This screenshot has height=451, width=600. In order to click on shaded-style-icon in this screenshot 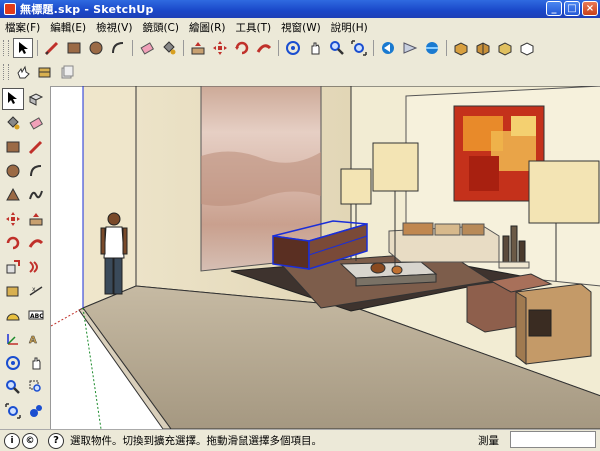, I will do `click(461, 48)`.